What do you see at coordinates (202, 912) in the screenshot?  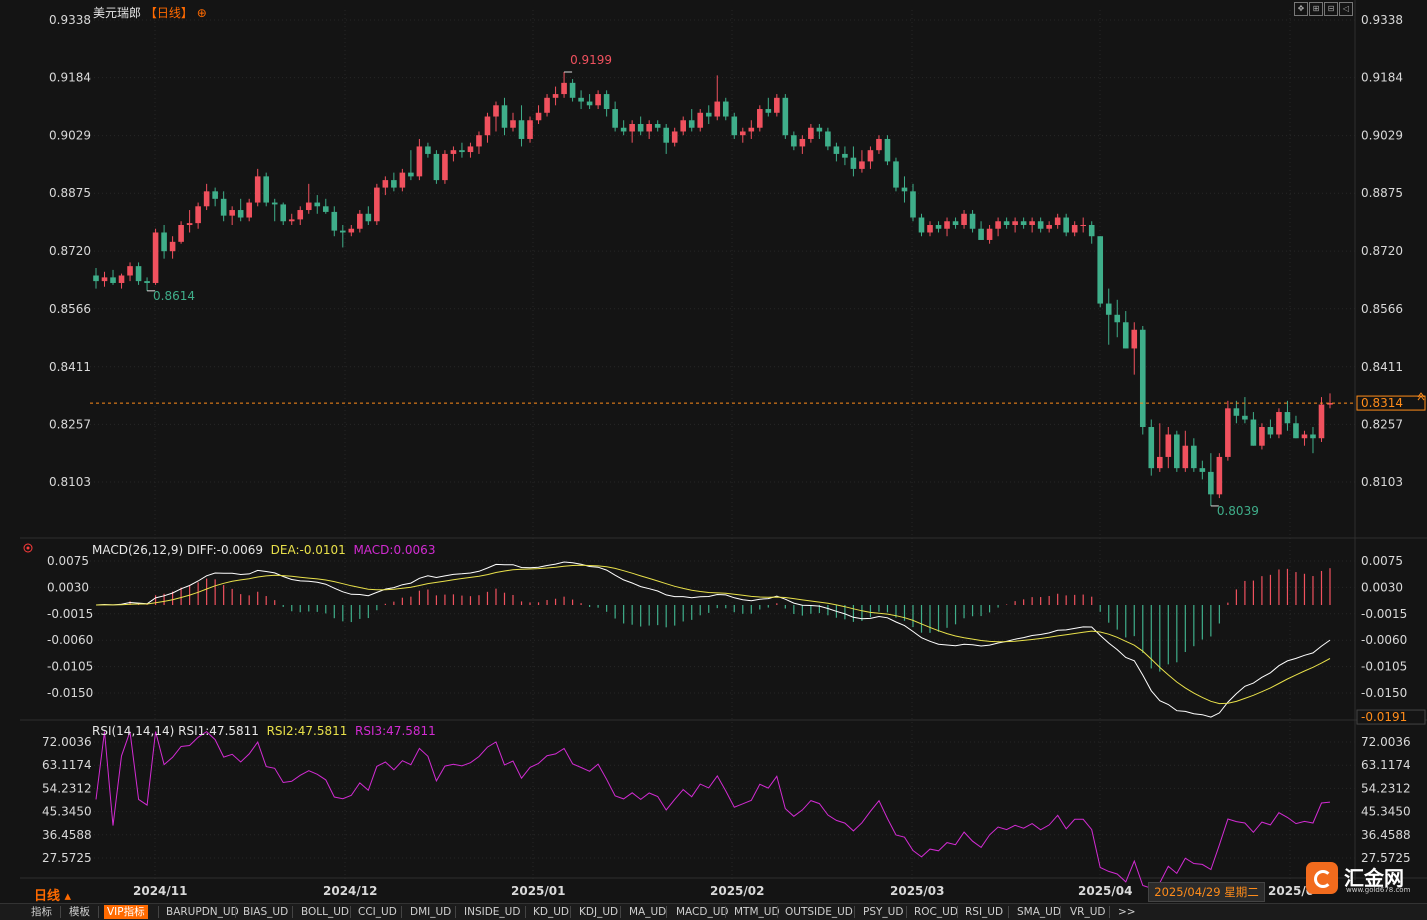 I see `indicator-tab-3: BARUPDN_UD` at bounding box center [202, 912].